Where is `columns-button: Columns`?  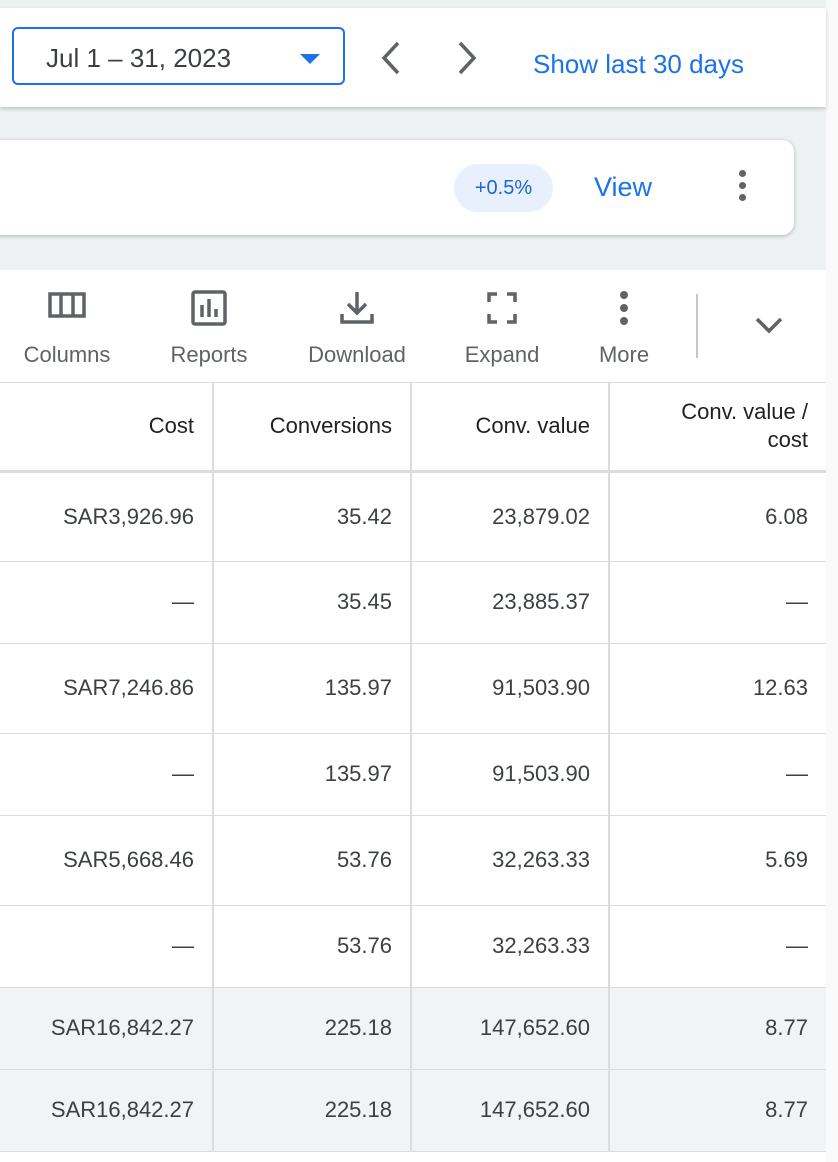 columns-button: Columns is located at coordinates (67, 326).